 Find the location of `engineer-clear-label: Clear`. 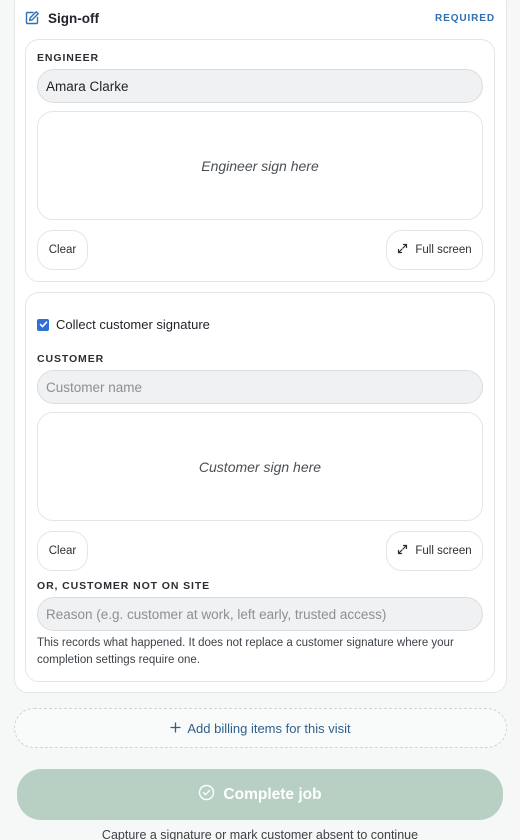

engineer-clear-label: Clear is located at coordinates (62, 250).